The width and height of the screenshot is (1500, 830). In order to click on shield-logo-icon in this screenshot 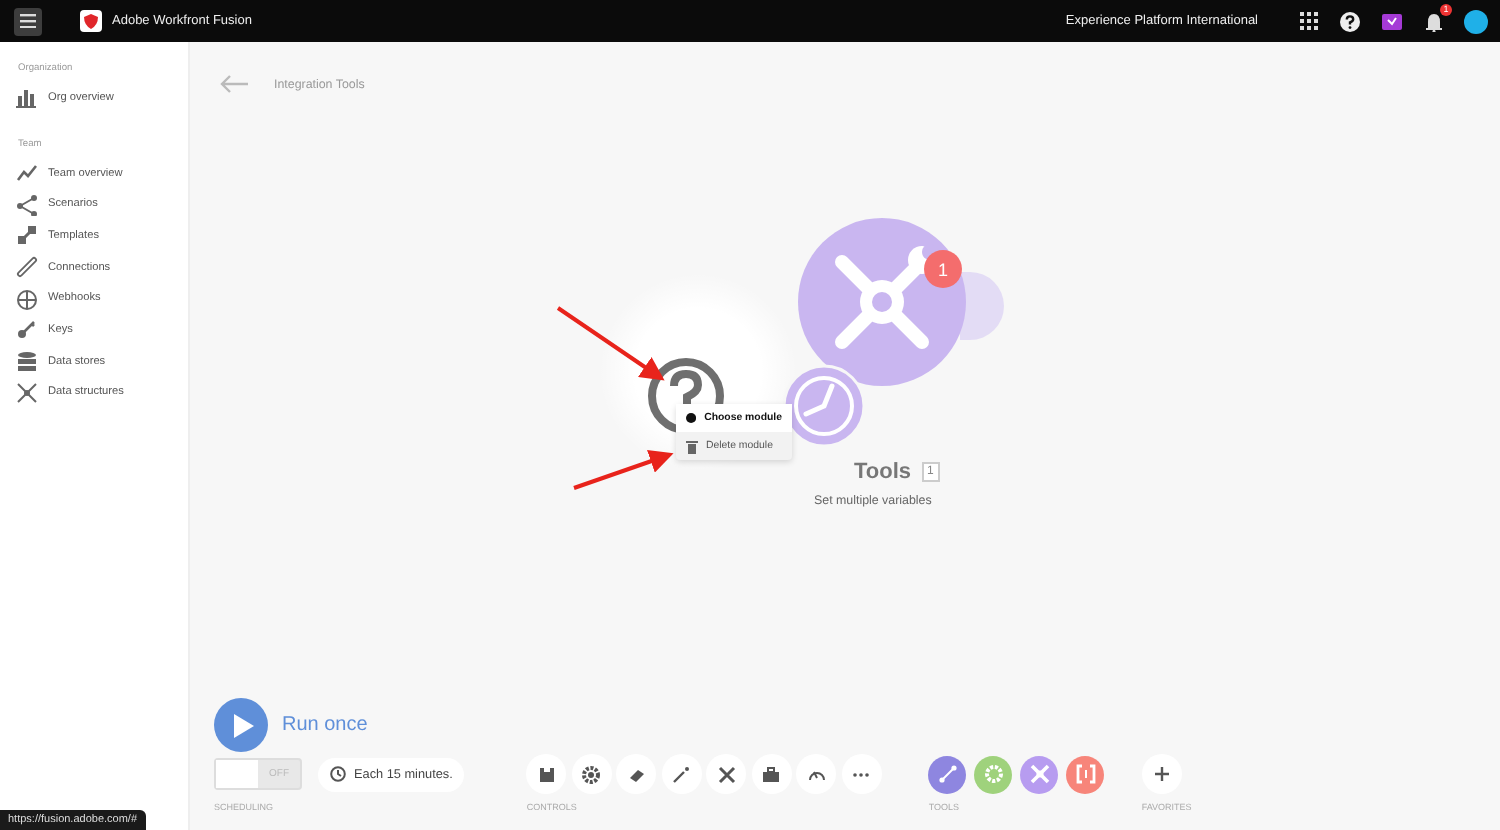, I will do `click(91, 21)`.